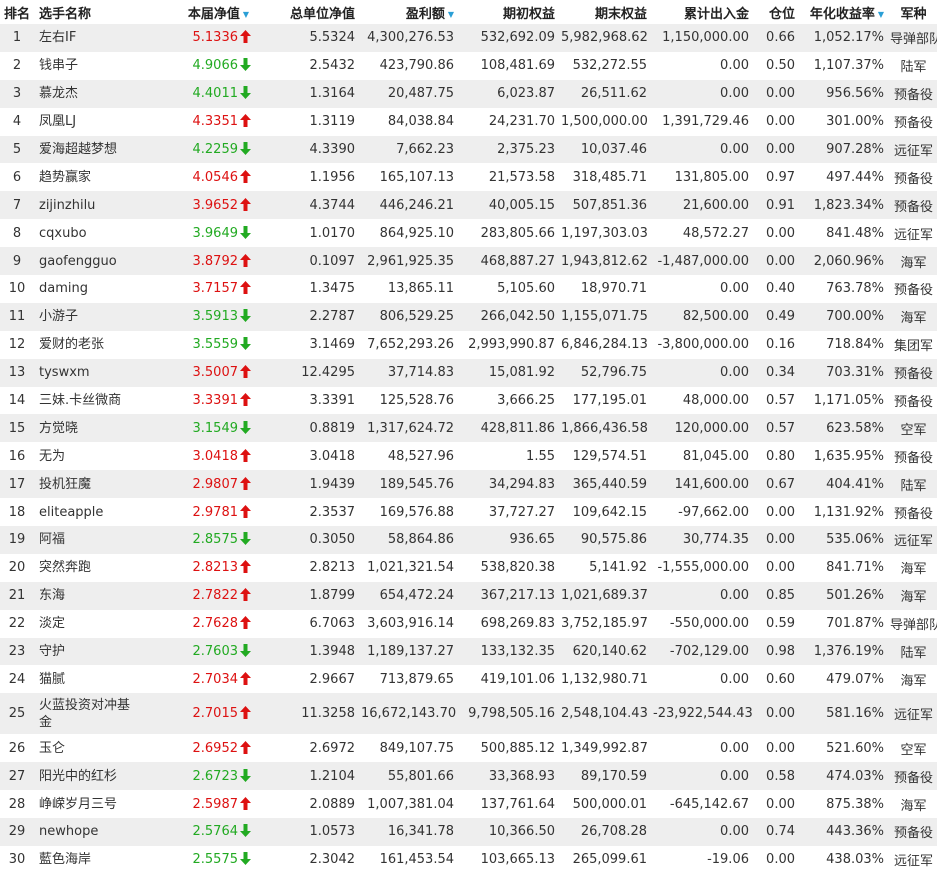 This screenshot has width=937, height=878. I want to click on cell-player-name: 趋势赢家, so click(88, 177).